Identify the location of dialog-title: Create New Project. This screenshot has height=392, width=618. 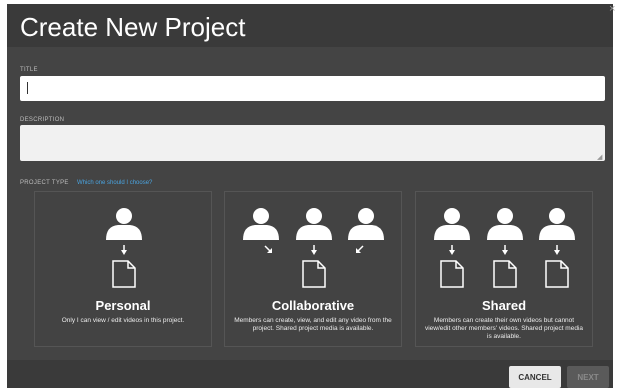
(133, 27).